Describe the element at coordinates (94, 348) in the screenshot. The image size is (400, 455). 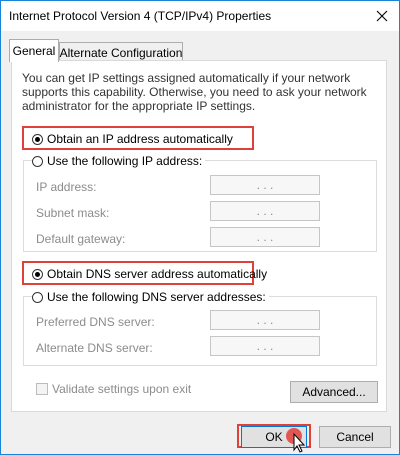
I see `alternate-dns-label: Alternate DNS server:` at that location.